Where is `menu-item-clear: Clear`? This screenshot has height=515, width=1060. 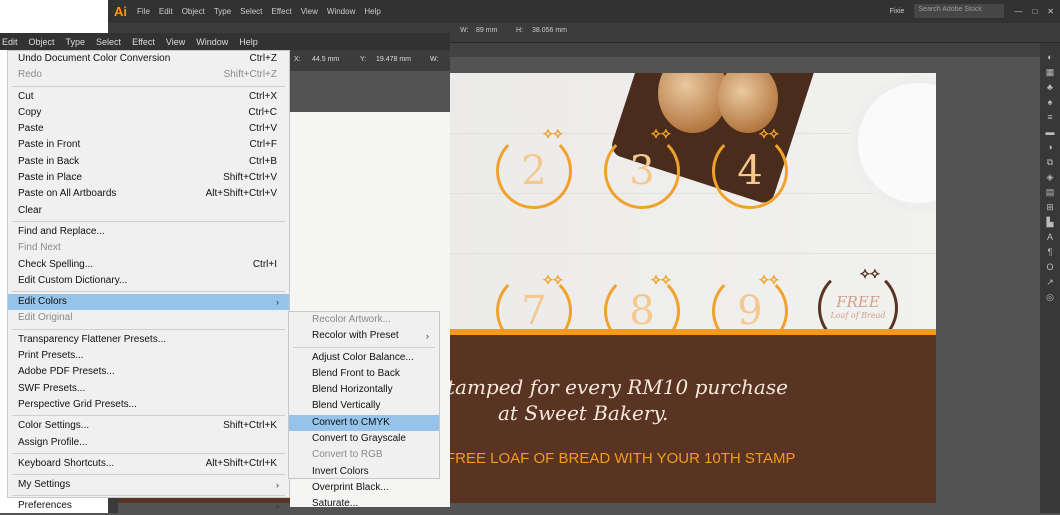 menu-item-clear: Clear is located at coordinates (148, 211).